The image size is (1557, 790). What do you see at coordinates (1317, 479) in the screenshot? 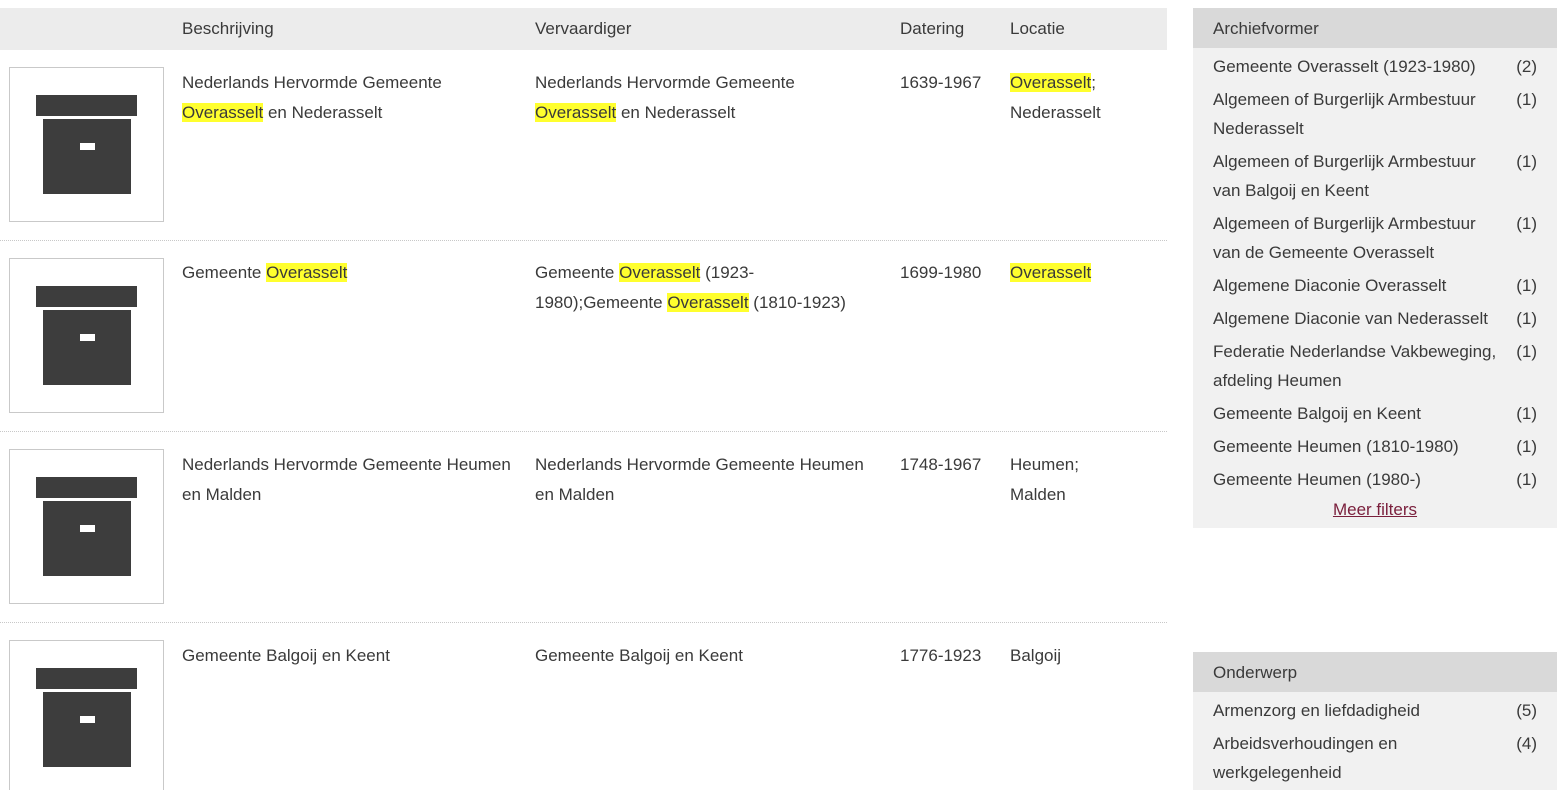
I see `facet-item-label: Gemeente Heumen (1980-)` at bounding box center [1317, 479].